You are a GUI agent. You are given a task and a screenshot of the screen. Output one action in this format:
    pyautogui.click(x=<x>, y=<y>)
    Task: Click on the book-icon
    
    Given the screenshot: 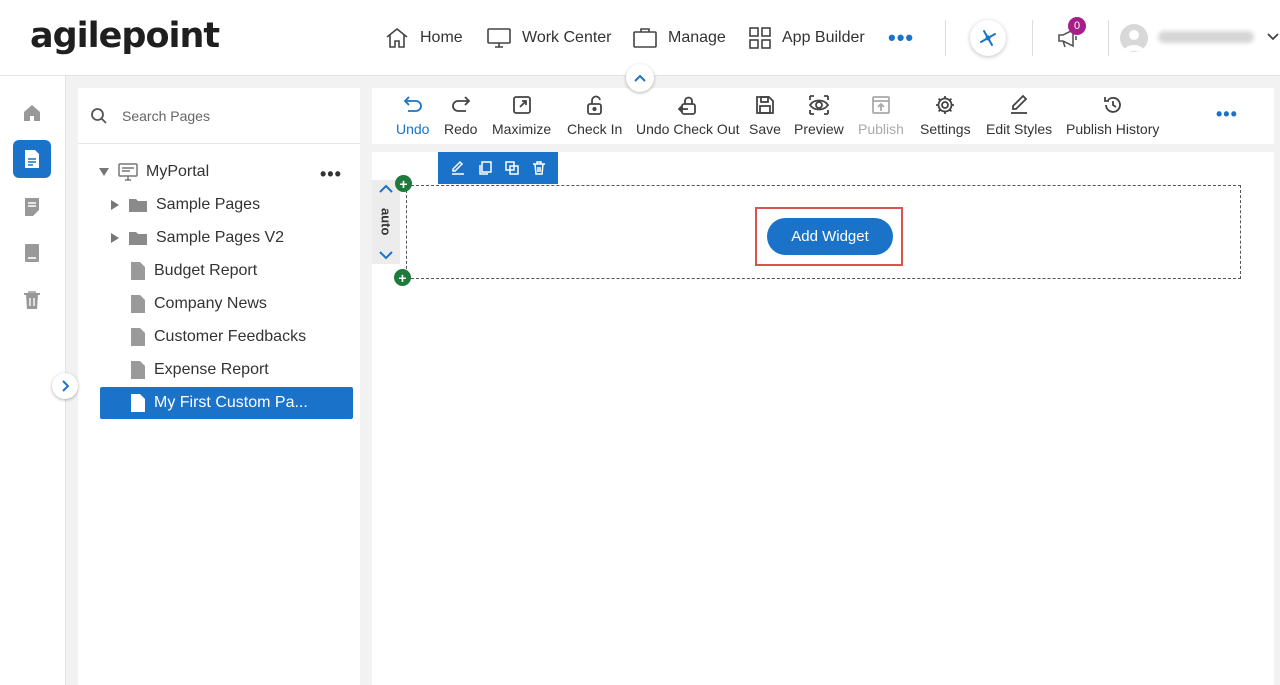 What is the action you would take?
    pyautogui.click(x=32, y=253)
    